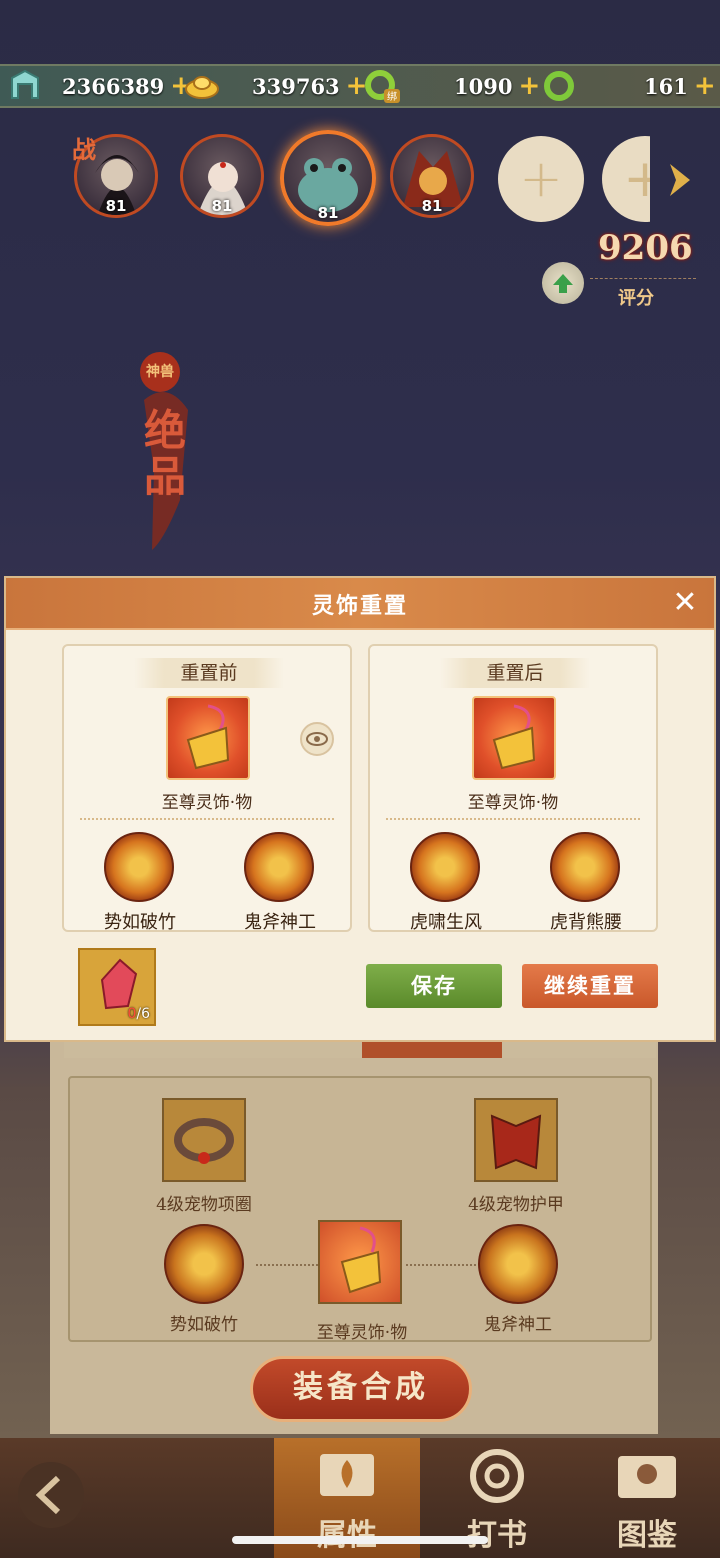 The height and width of the screenshot is (1558, 720). What do you see at coordinates (586, 922) in the screenshot?
I see `after-skill-2: 虎背熊腰` at bounding box center [586, 922].